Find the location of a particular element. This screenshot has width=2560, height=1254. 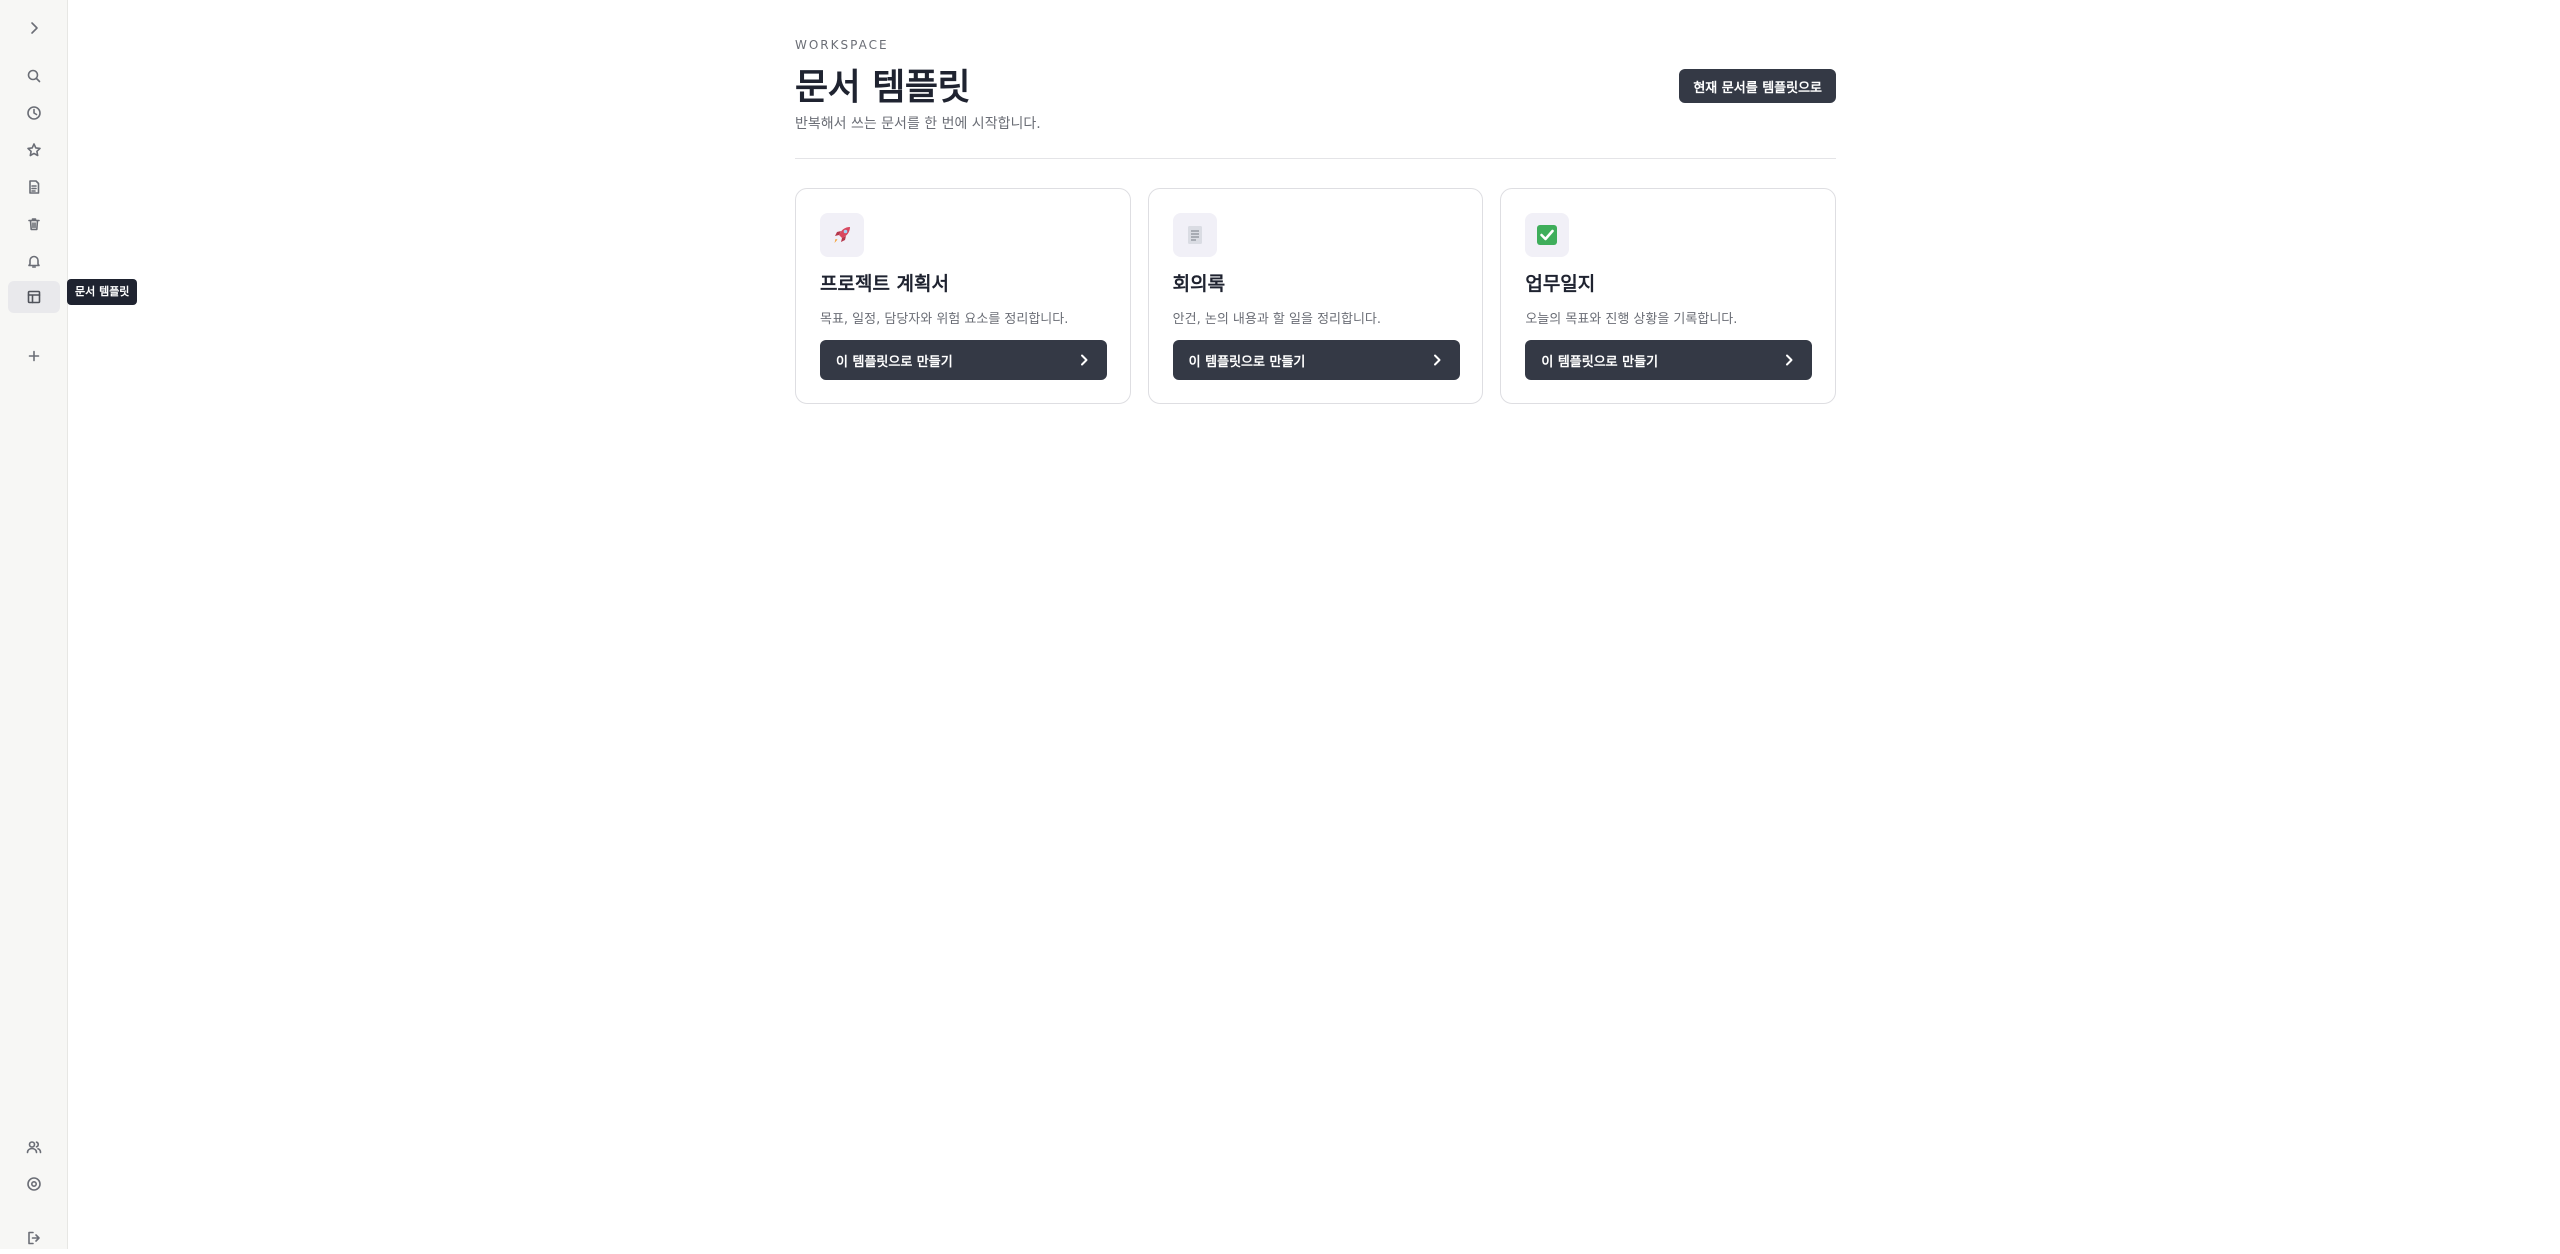

check-icon is located at coordinates (1547, 235).